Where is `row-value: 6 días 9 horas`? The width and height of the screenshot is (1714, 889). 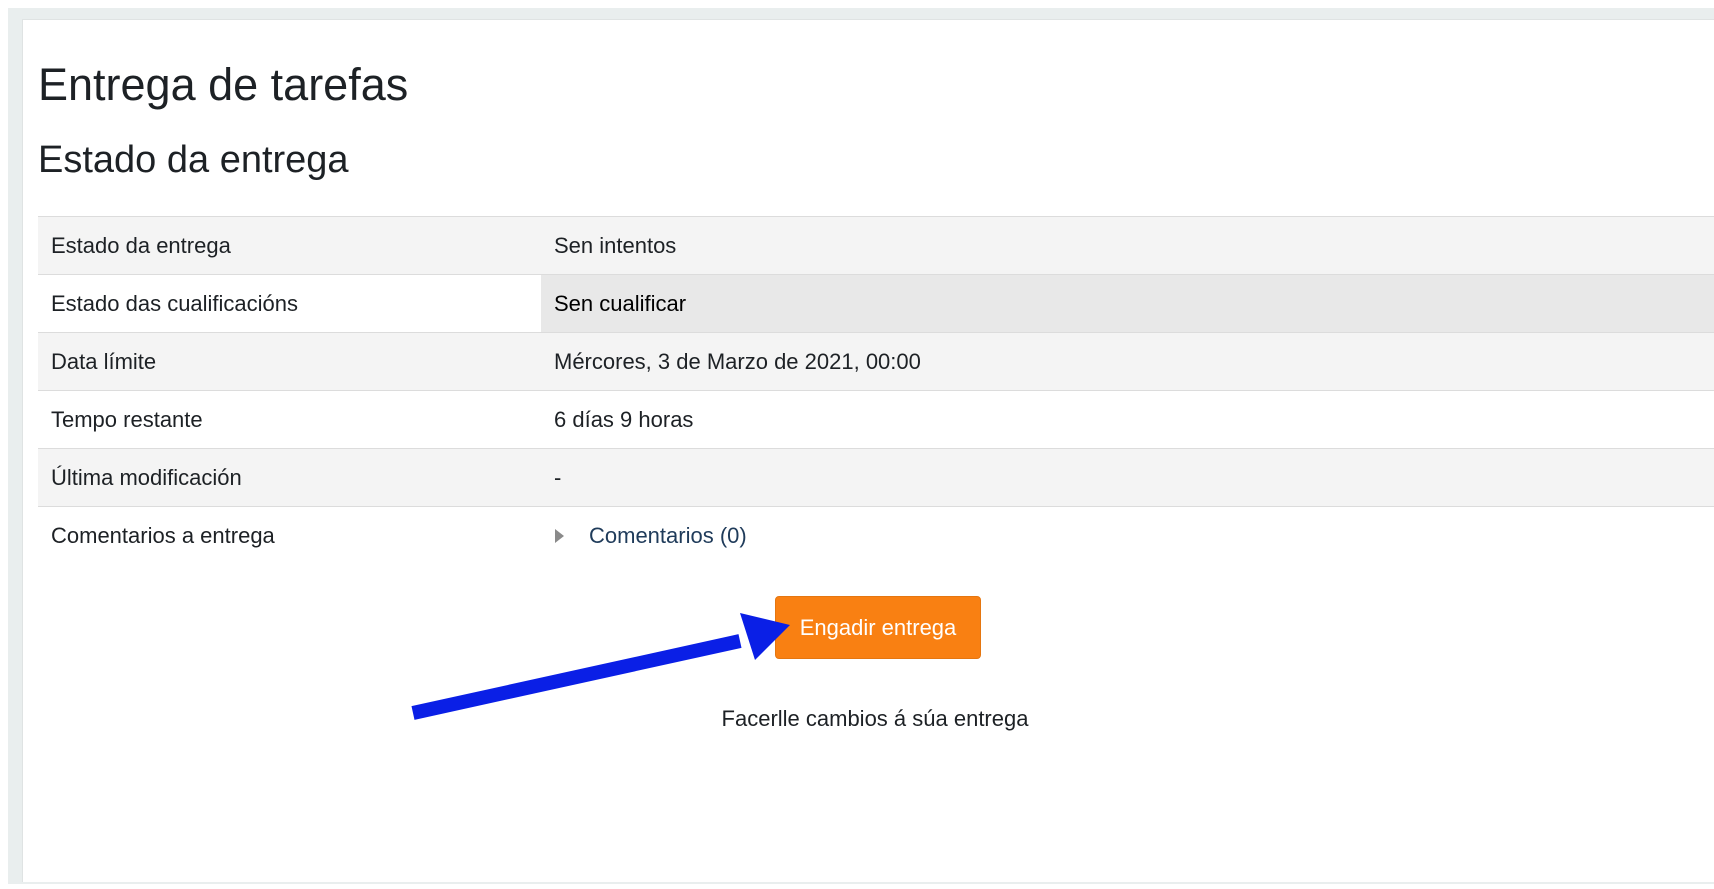
row-value: 6 días 9 horas is located at coordinates (624, 419).